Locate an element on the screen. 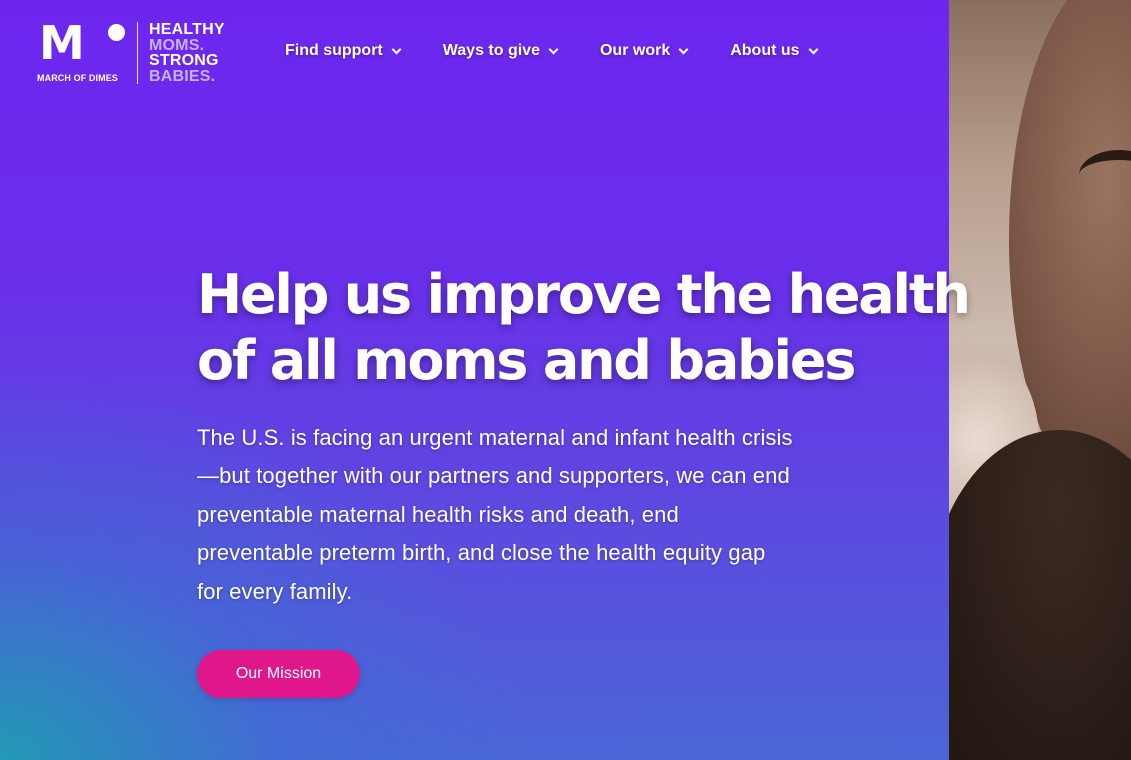 The image size is (1131, 760). nav-item-label: Our work is located at coordinates (635, 50).